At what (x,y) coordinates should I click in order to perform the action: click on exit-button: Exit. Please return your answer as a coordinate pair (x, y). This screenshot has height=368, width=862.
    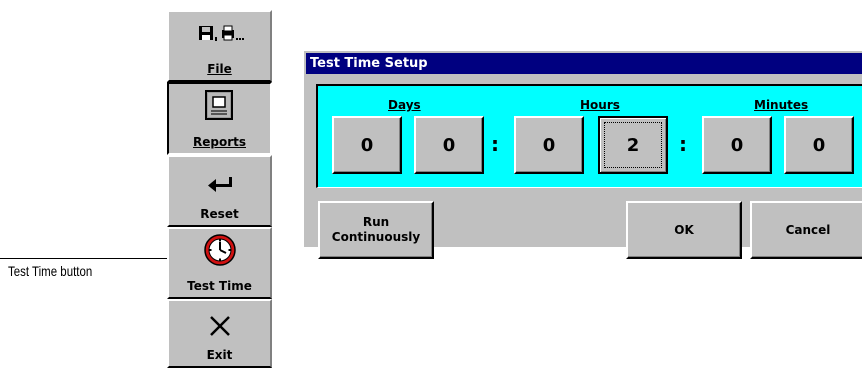
    Looking at the image, I should click on (219, 333).